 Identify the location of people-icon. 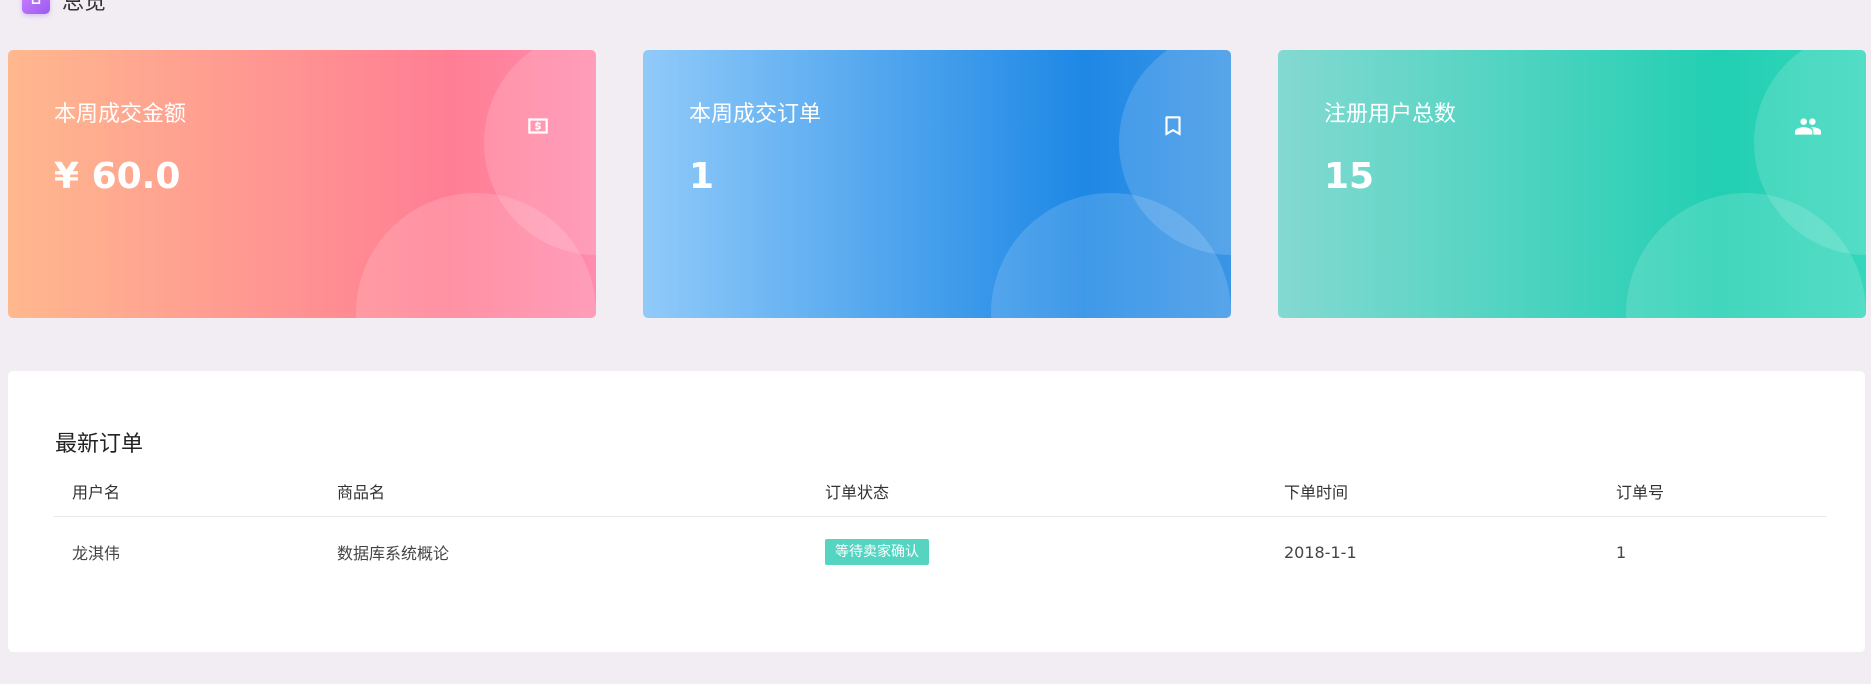
(1808, 126).